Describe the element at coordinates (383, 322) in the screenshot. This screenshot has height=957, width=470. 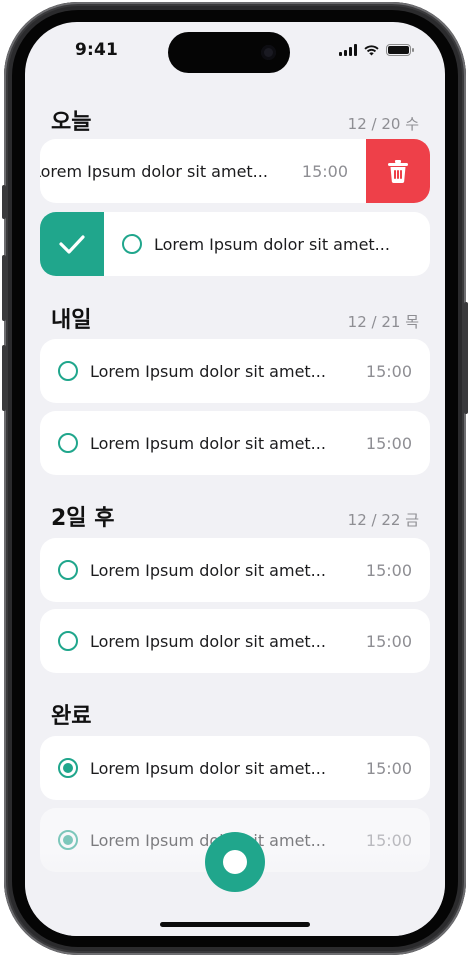
I see `section-date: 12 / 21 목` at that location.